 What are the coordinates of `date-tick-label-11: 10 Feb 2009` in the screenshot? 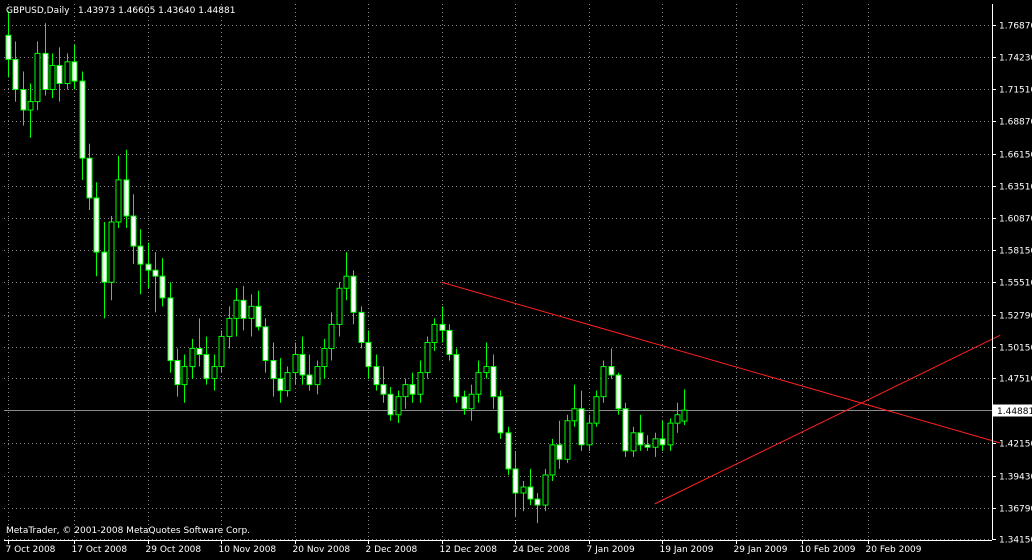 It's located at (828, 550).